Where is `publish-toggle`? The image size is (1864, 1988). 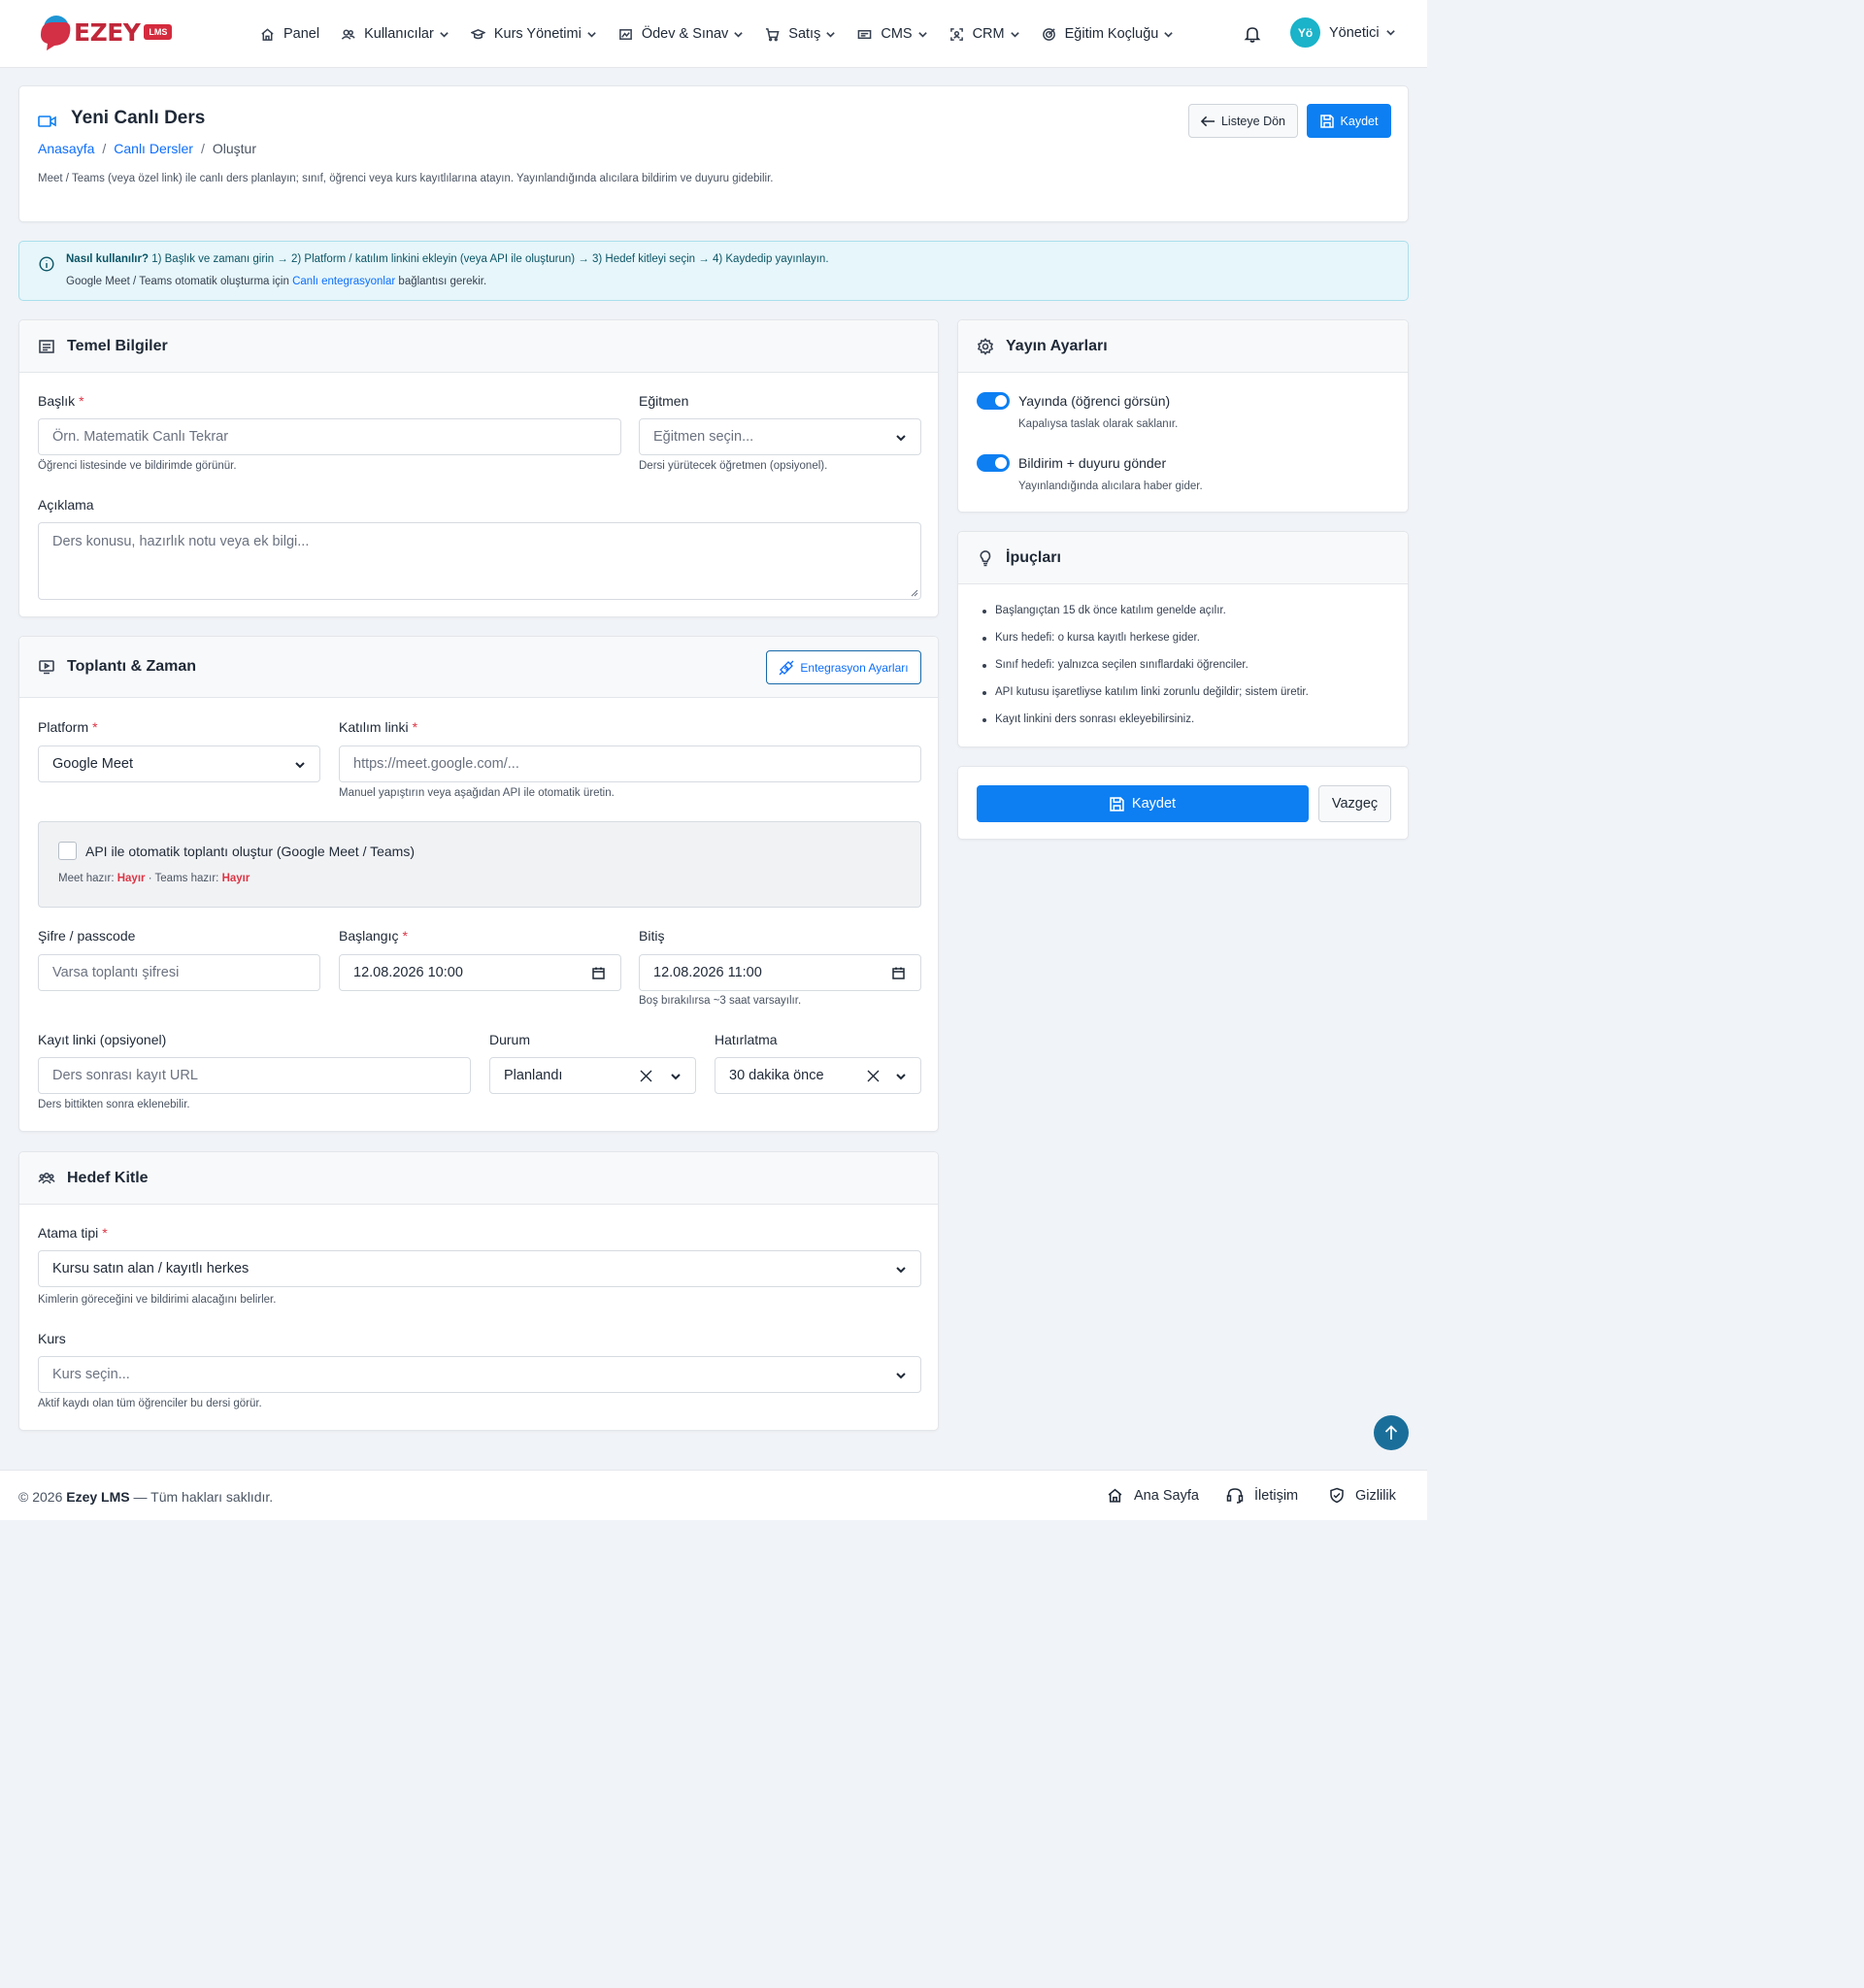 publish-toggle is located at coordinates (993, 401).